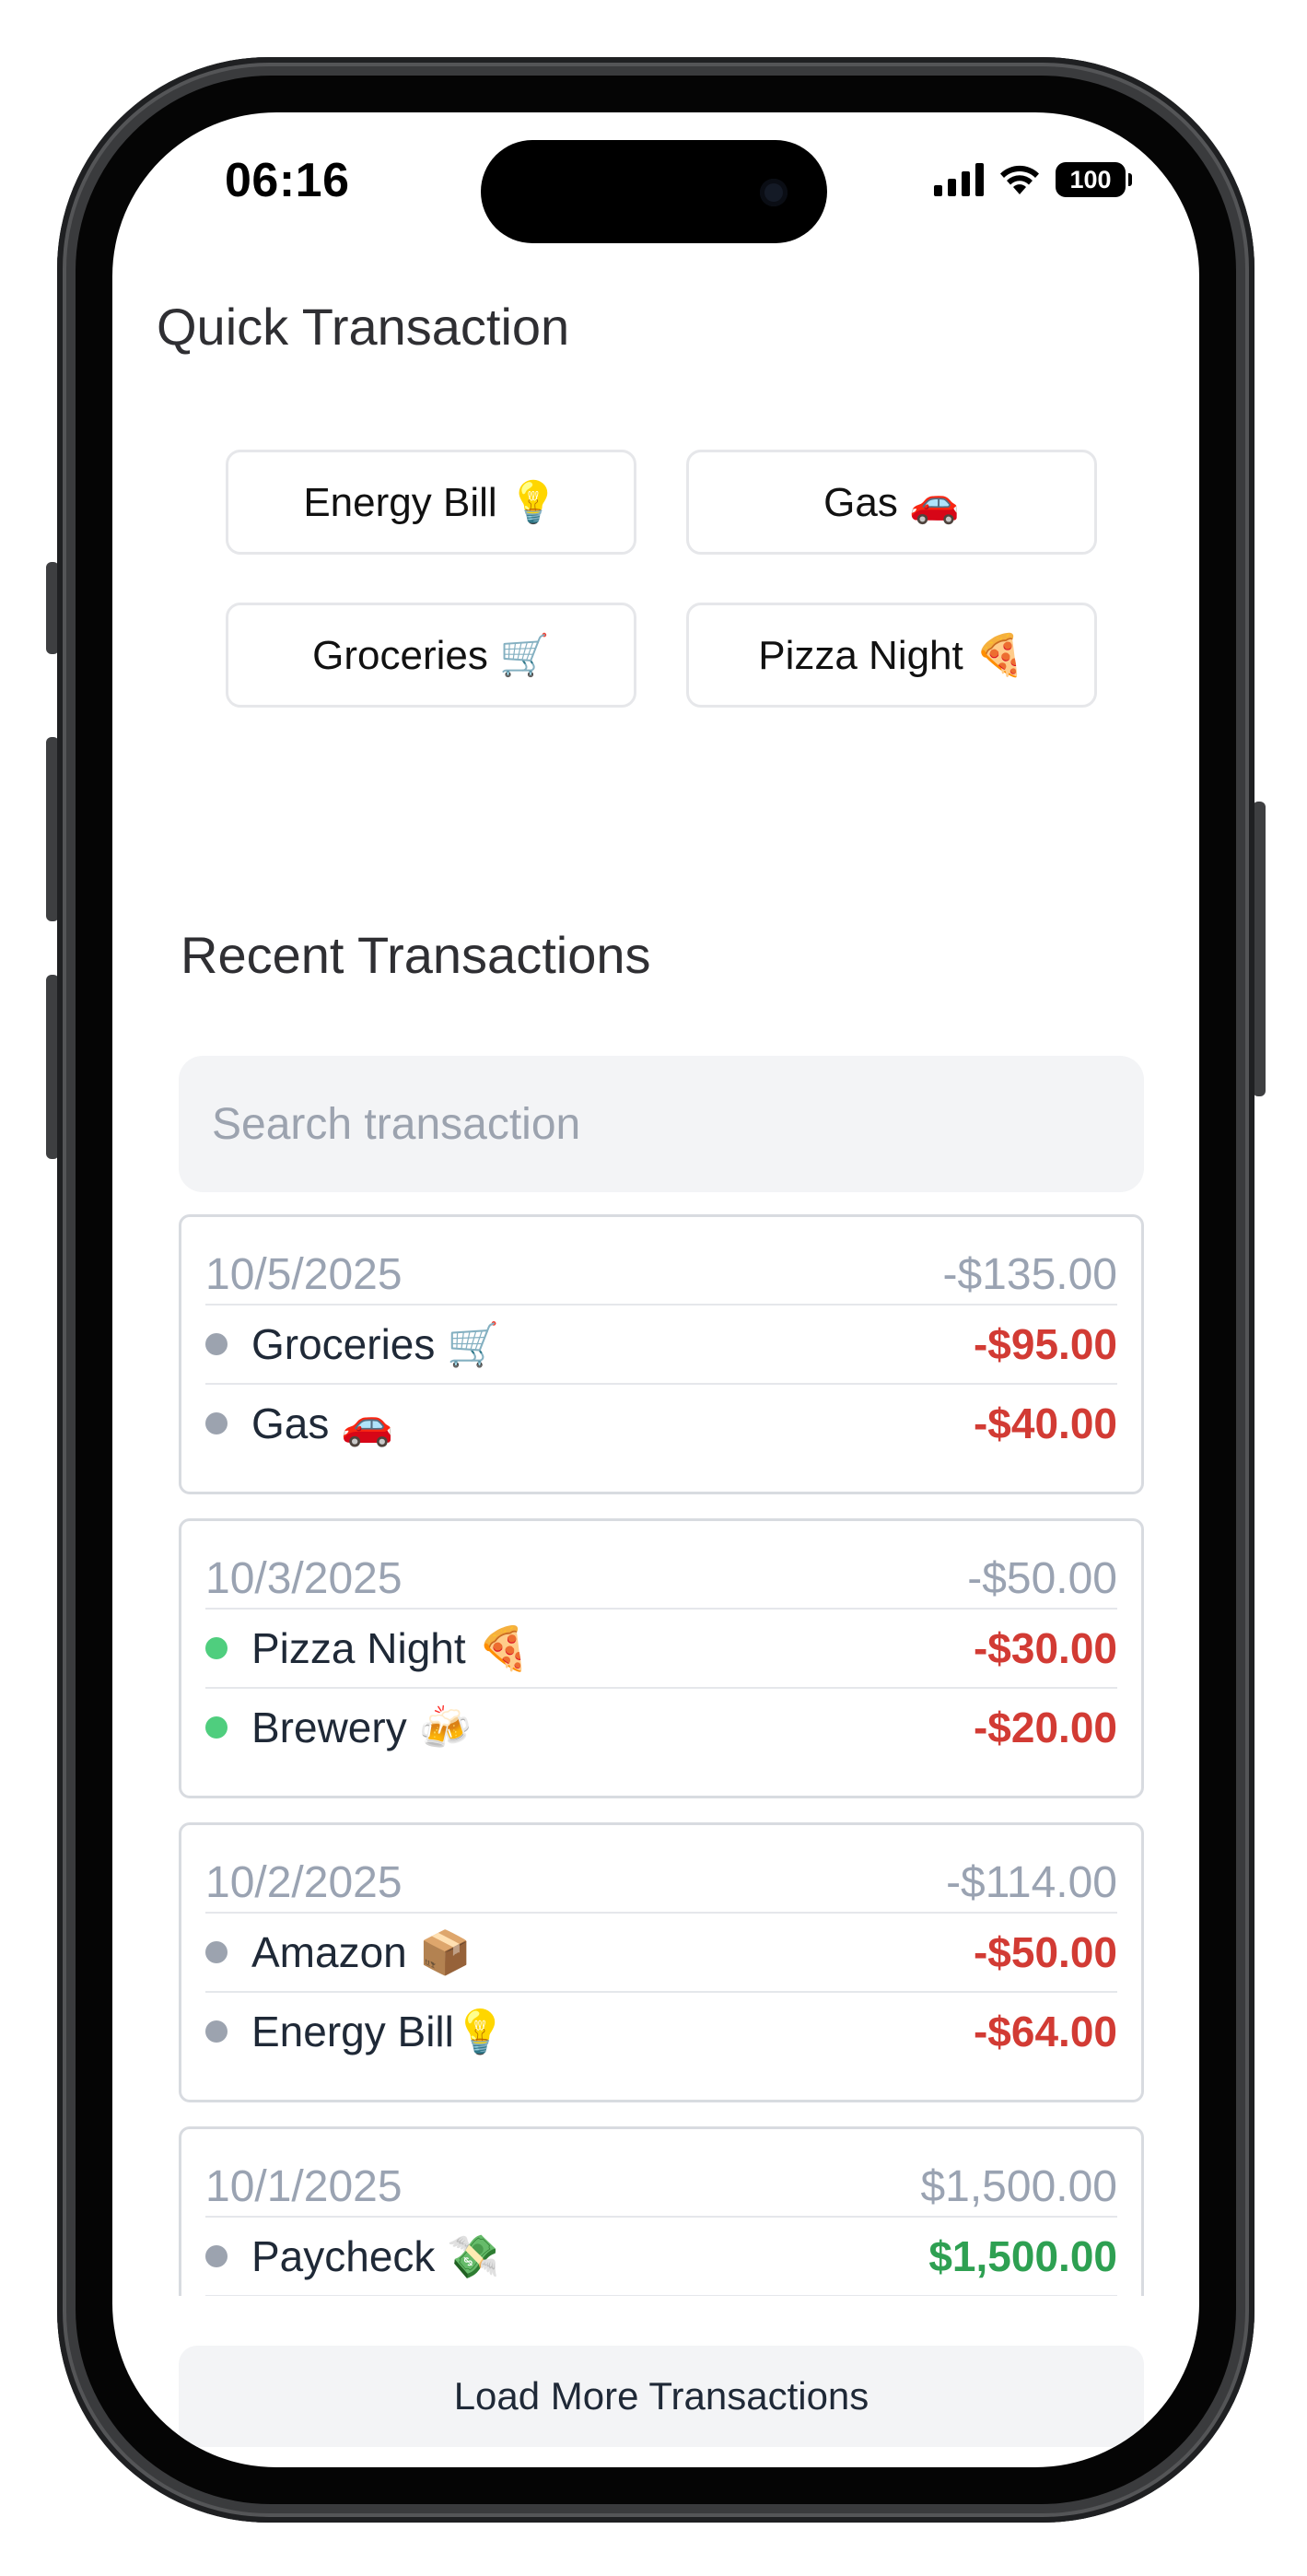 The image size is (1307, 2576). Describe the element at coordinates (416, 955) in the screenshot. I see `recent-transactions-title: Recent Transactions` at that location.